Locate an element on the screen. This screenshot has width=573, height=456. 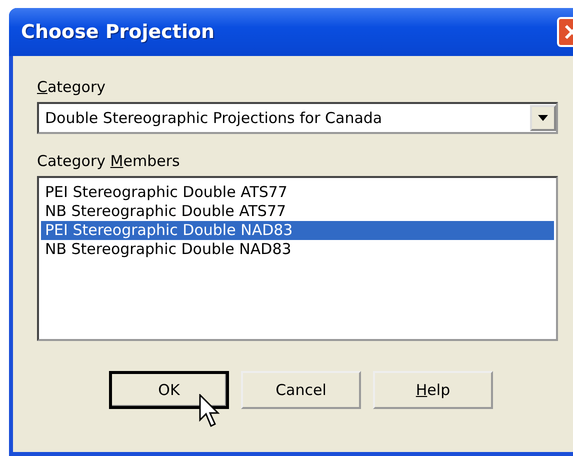
members-label: Category Members is located at coordinates (108, 161).